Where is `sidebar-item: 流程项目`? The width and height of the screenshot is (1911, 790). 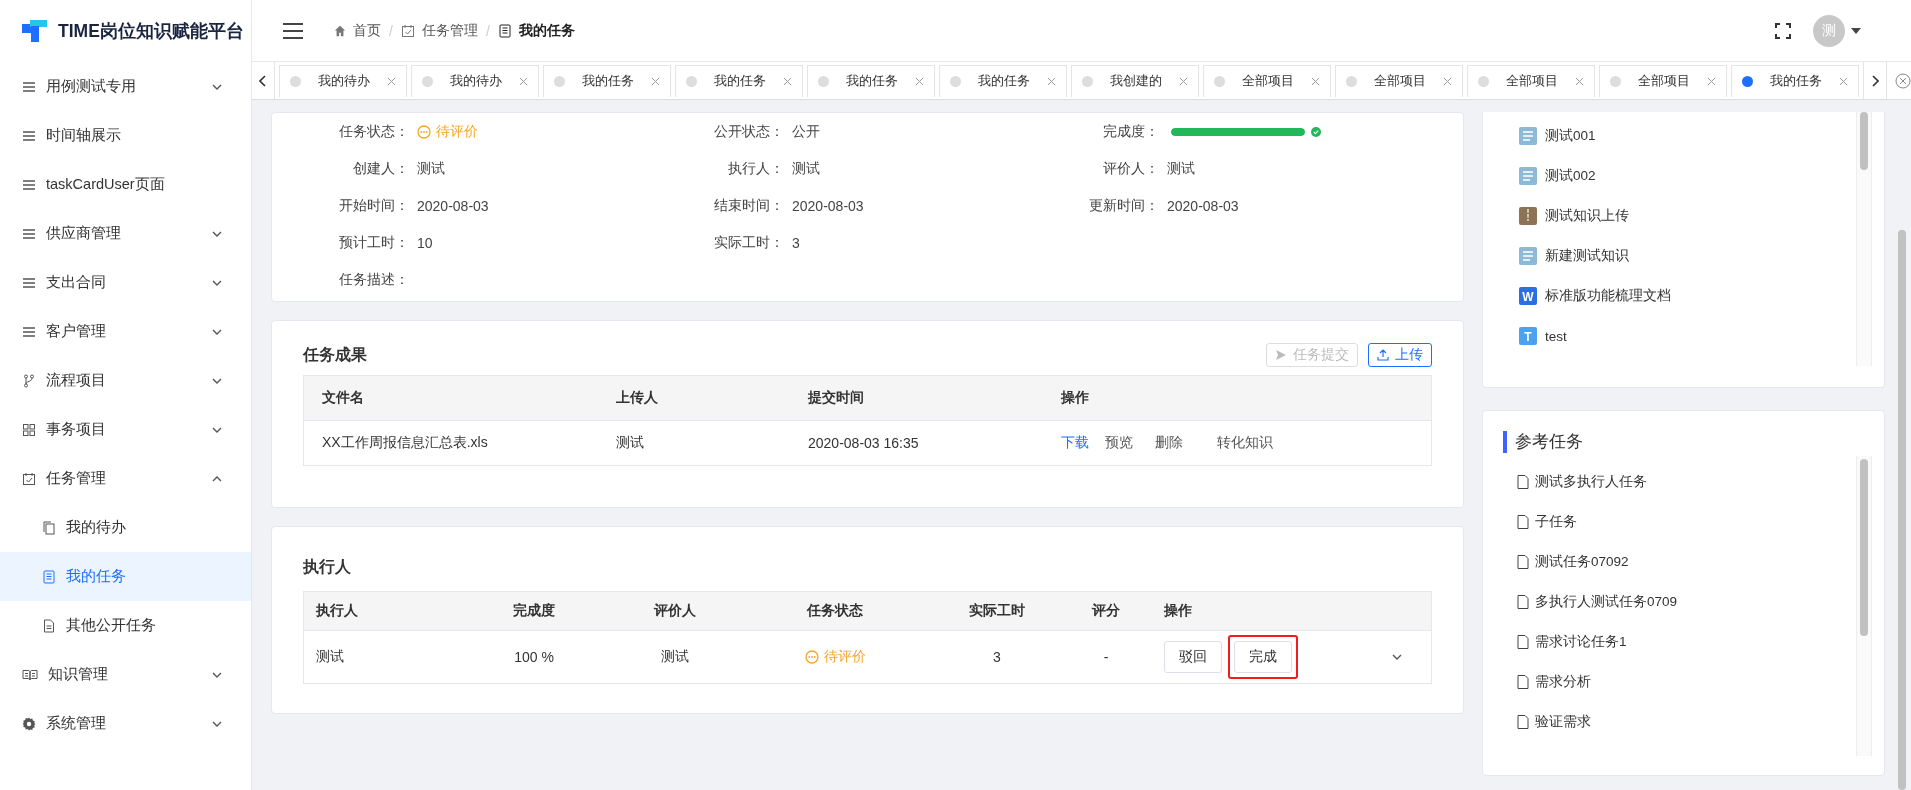 sidebar-item: 流程项目 is located at coordinates (125, 380).